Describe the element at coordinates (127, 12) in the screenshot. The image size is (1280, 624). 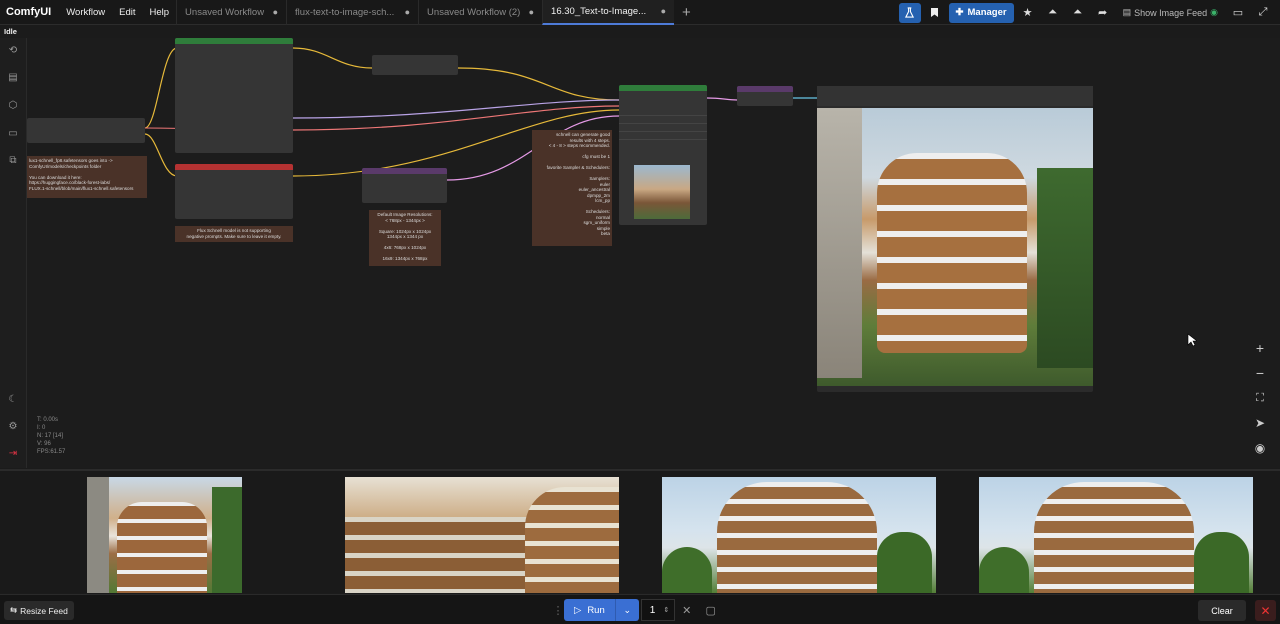
I see `menu-edit: Edit` at that location.